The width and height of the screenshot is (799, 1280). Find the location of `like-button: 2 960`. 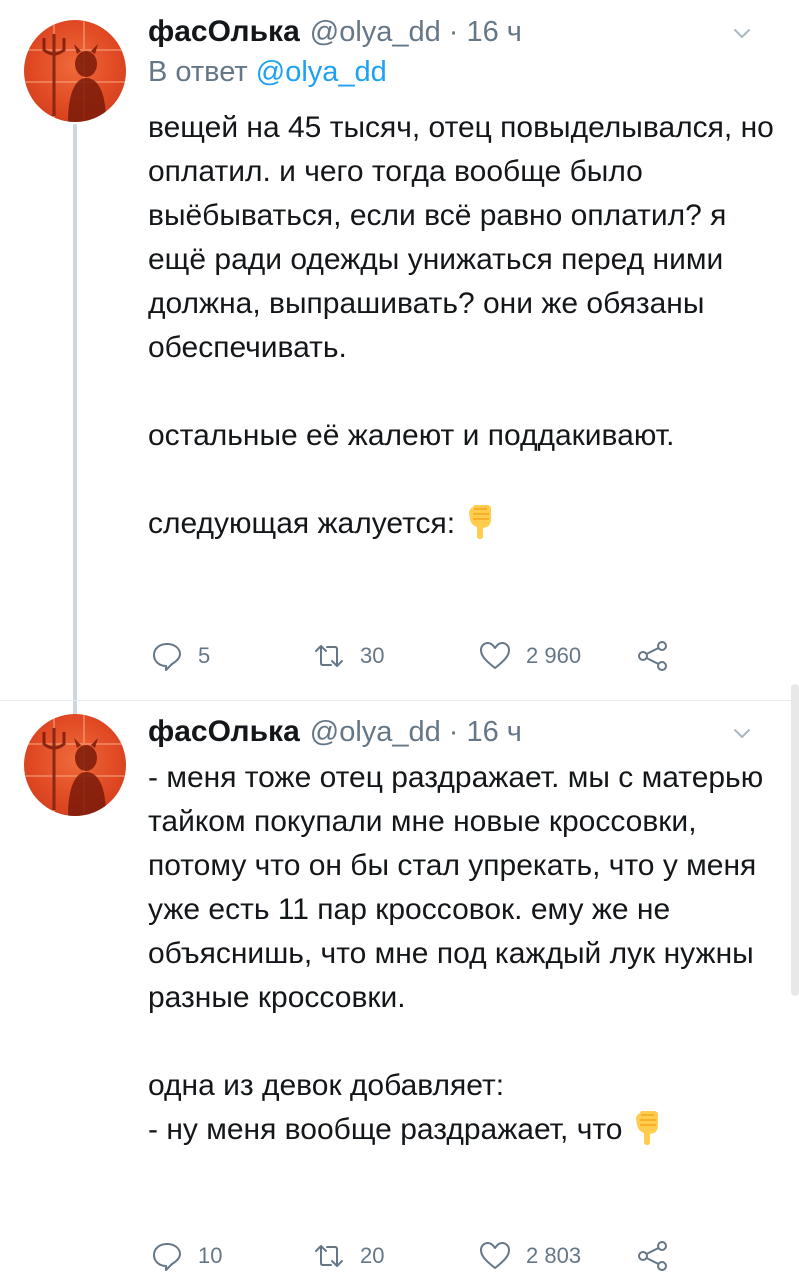

like-button: 2 960 is located at coordinates (529, 656).